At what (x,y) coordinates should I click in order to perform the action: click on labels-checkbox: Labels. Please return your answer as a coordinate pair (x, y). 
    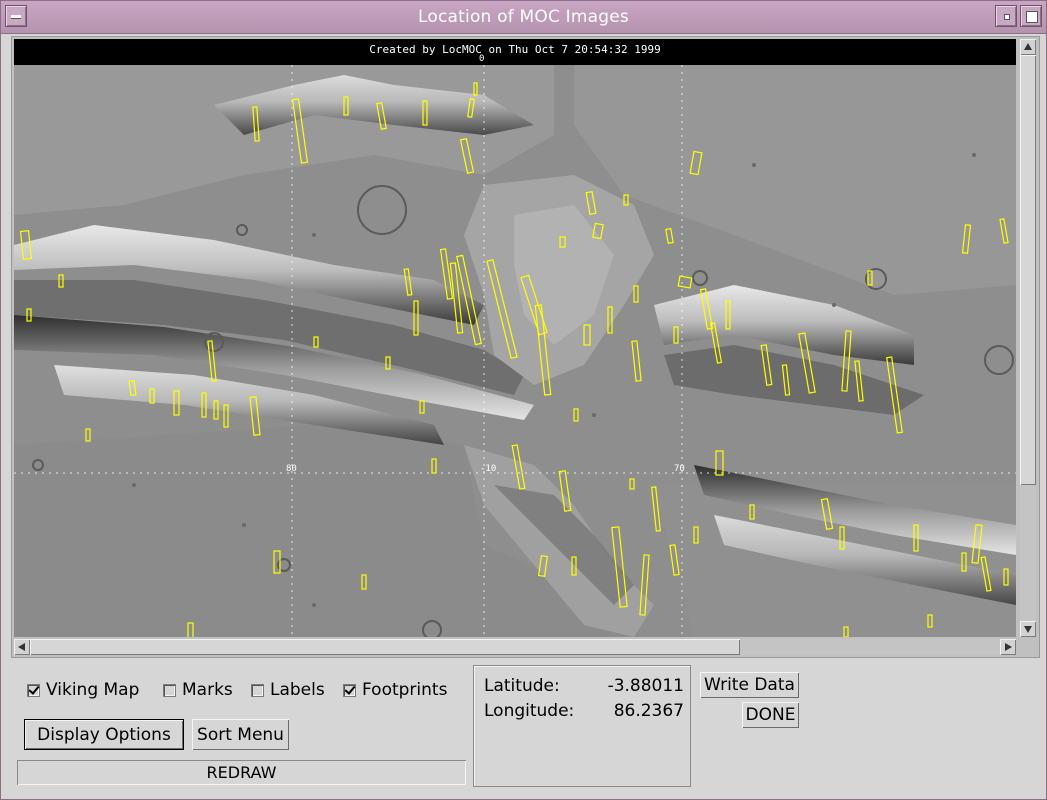
    Looking at the image, I should click on (288, 690).